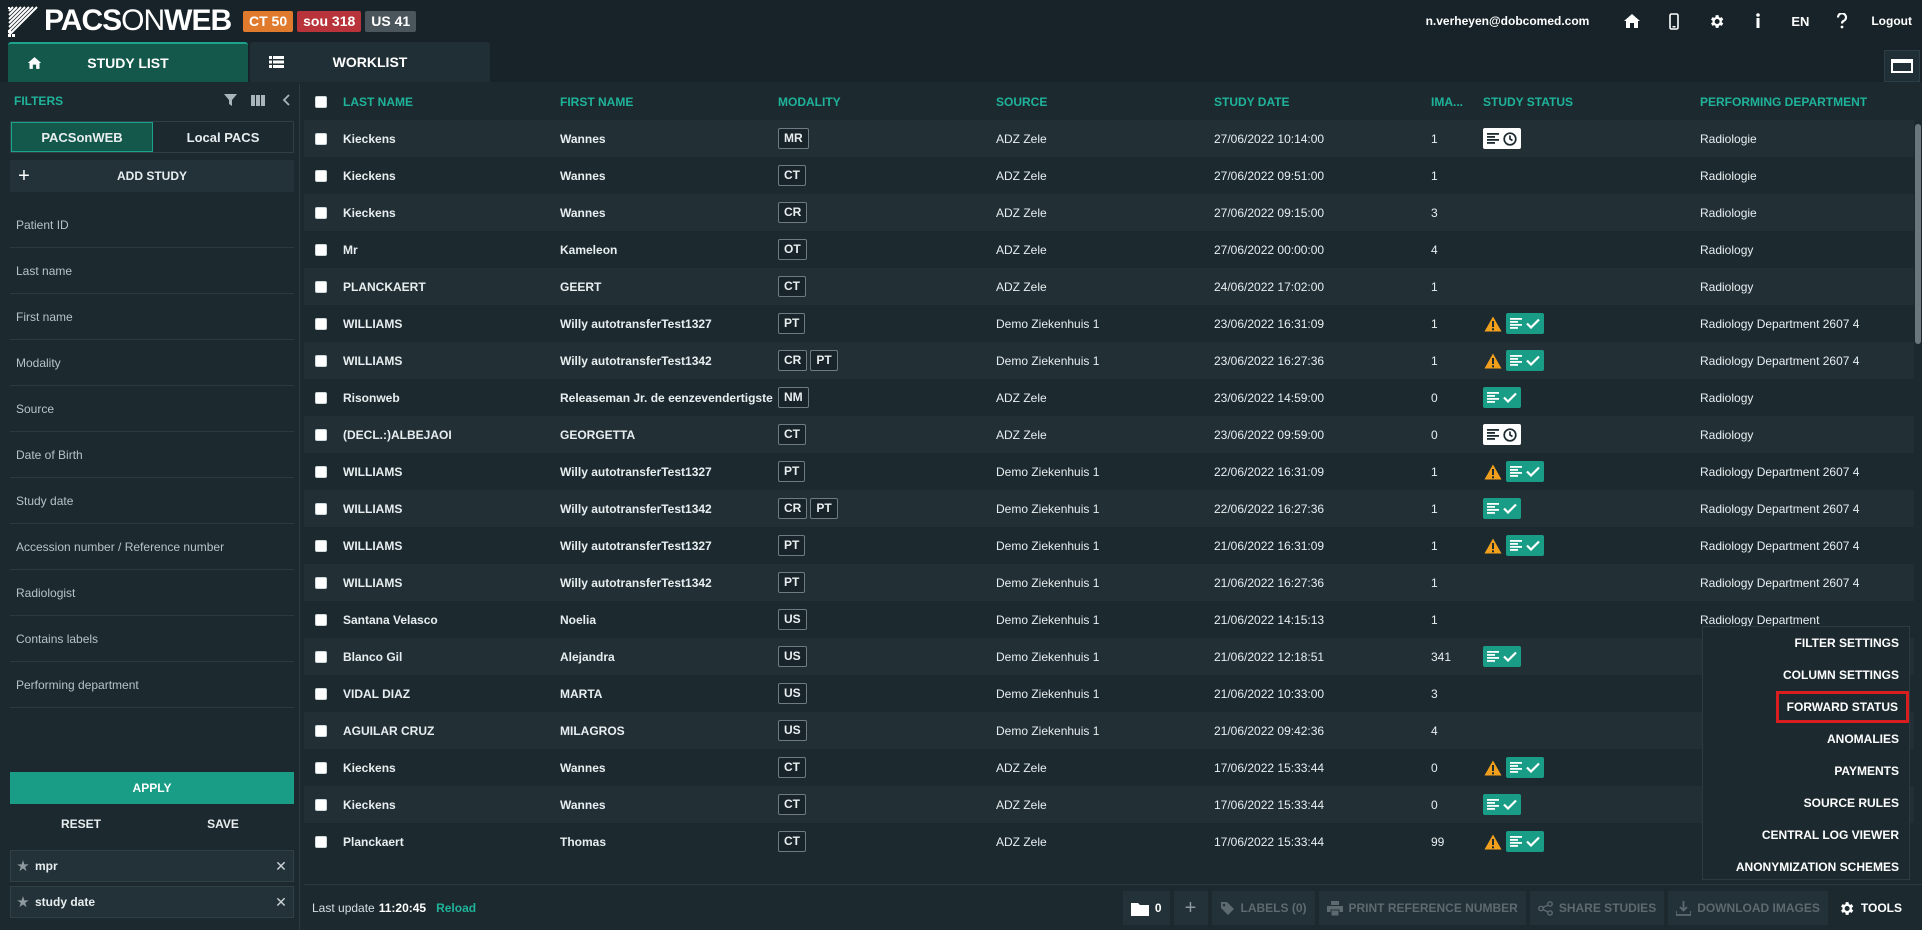 The height and width of the screenshot is (930, 1922). What do you see at coordinates (1805, 102) in the screenshot?
I see `col-header-performing-department: PERFORMING DEPARTMENT` at bounding box center [1805, 102].